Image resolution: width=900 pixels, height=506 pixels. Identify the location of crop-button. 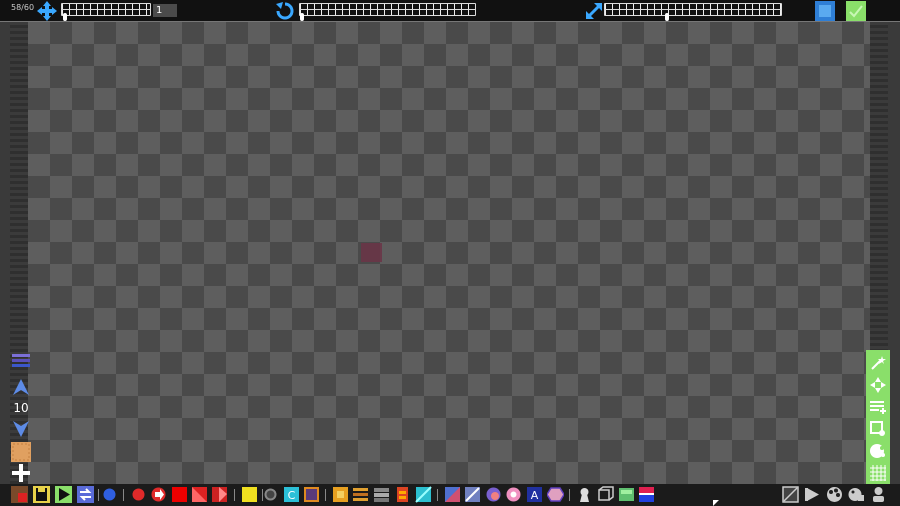
(878, 429).